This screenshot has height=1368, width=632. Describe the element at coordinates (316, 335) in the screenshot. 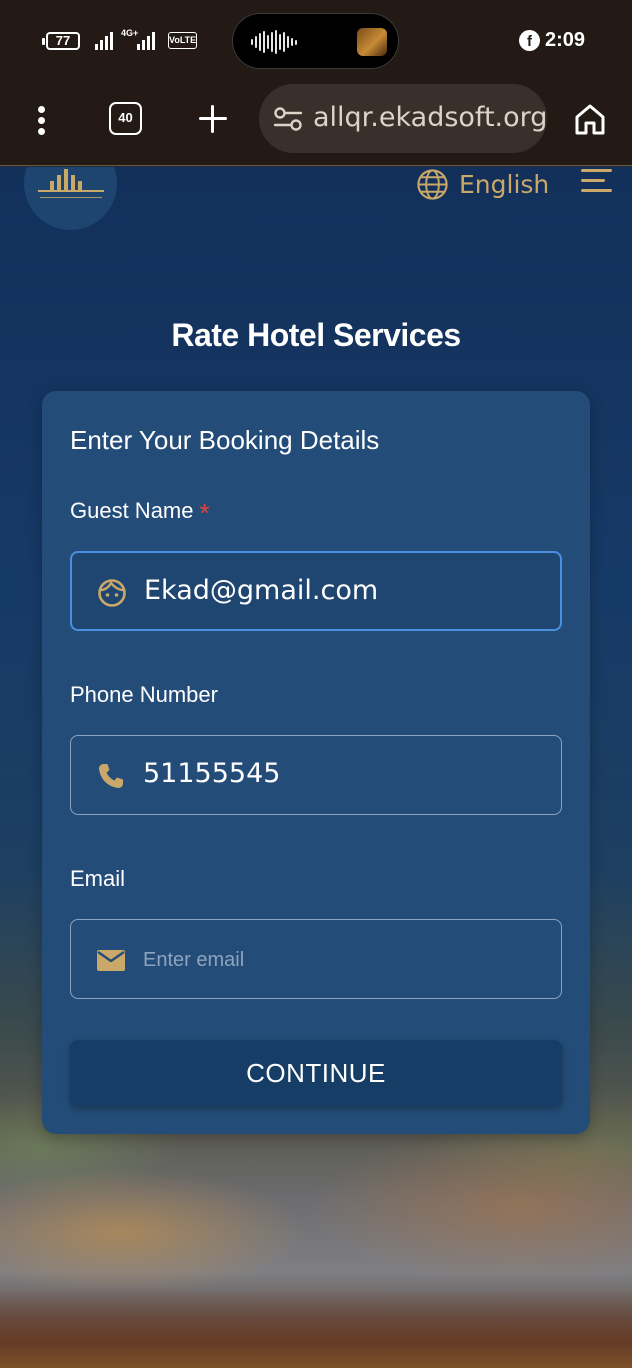

I see `page-title: Rate Hotel Services` at that location.